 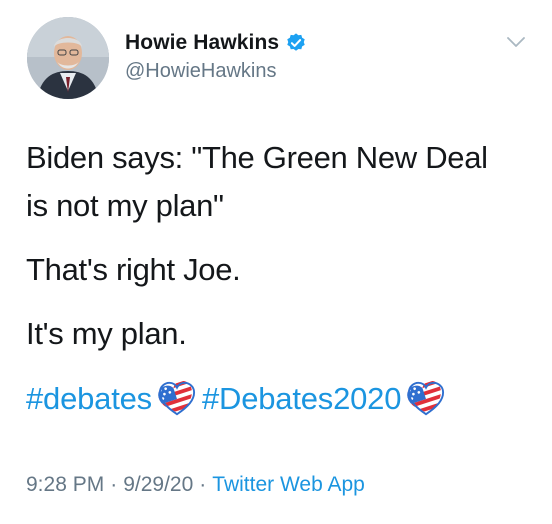 I want to click on author-block: Howie Hawkins @HowieHawkins, so click(x=216, y=56).